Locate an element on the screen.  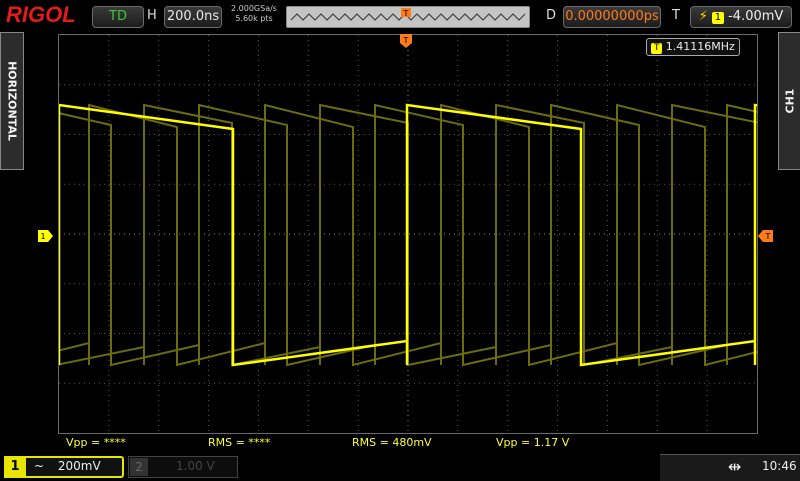
trigger-level-marker: T is located at coordinates (766, 236).